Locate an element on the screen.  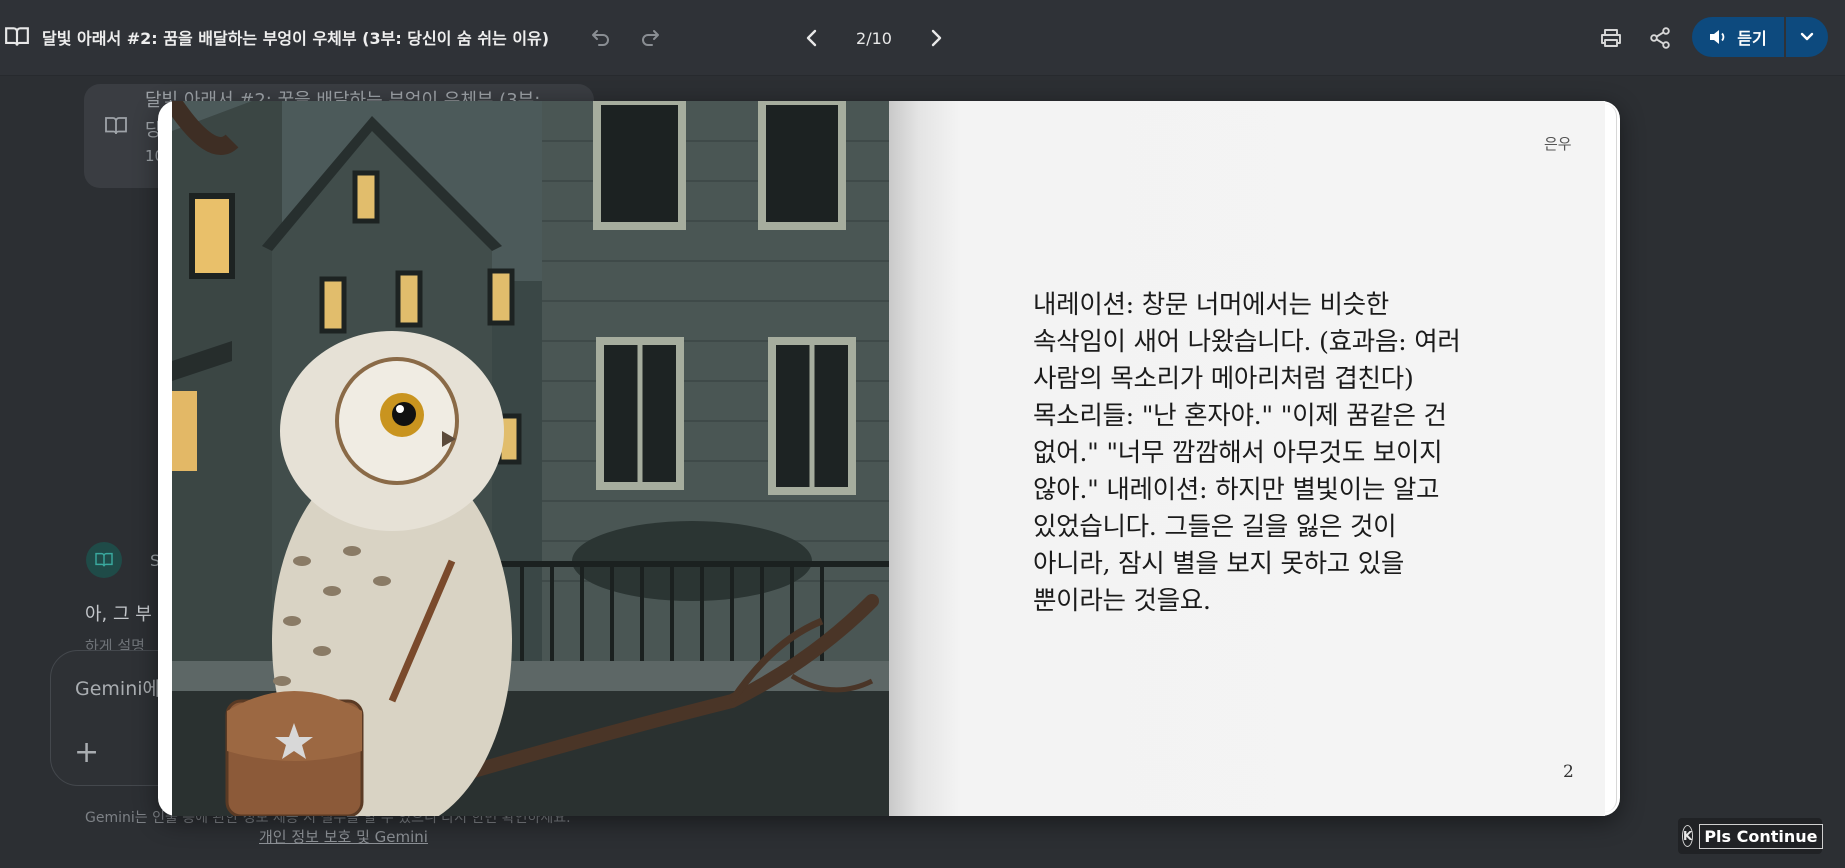
chevron-left-icon is located at coordinates (811, 38).